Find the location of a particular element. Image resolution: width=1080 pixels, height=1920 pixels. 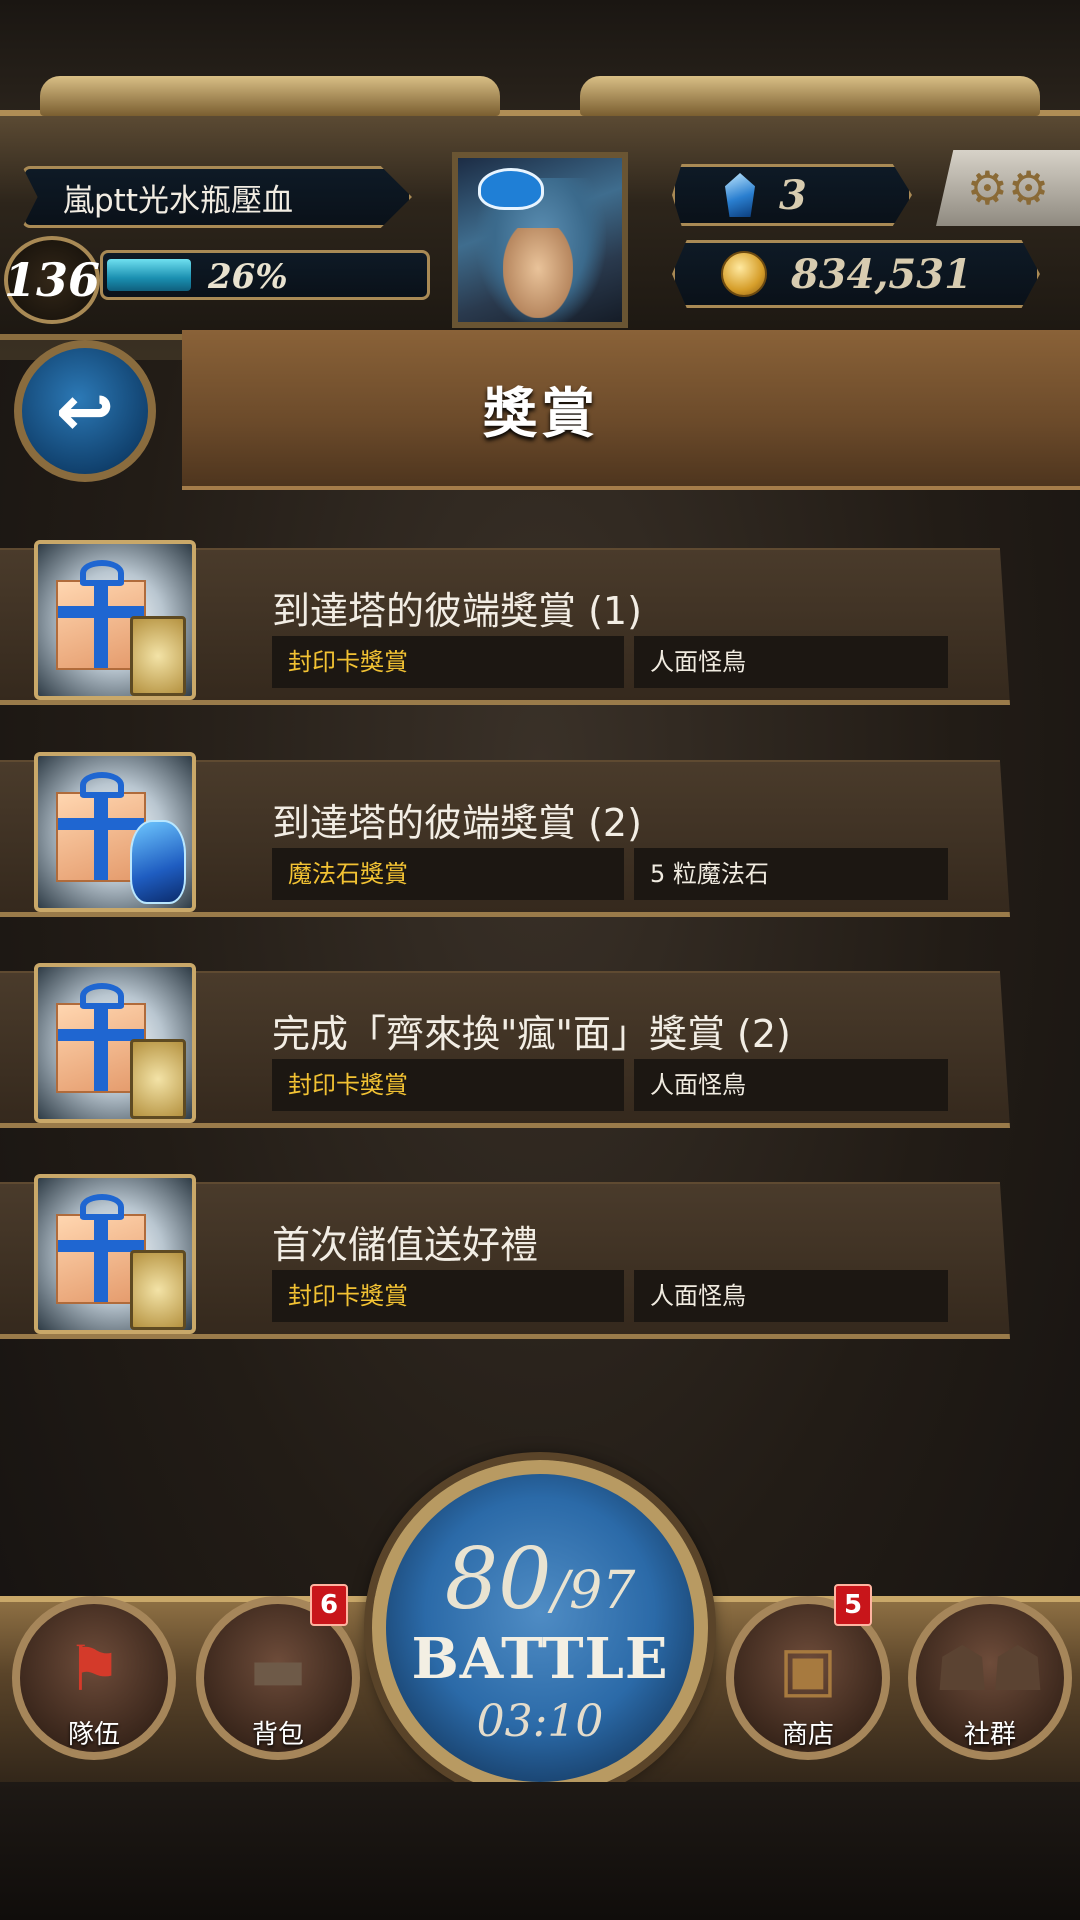

coin-icon is located at coordinates (744, 274).